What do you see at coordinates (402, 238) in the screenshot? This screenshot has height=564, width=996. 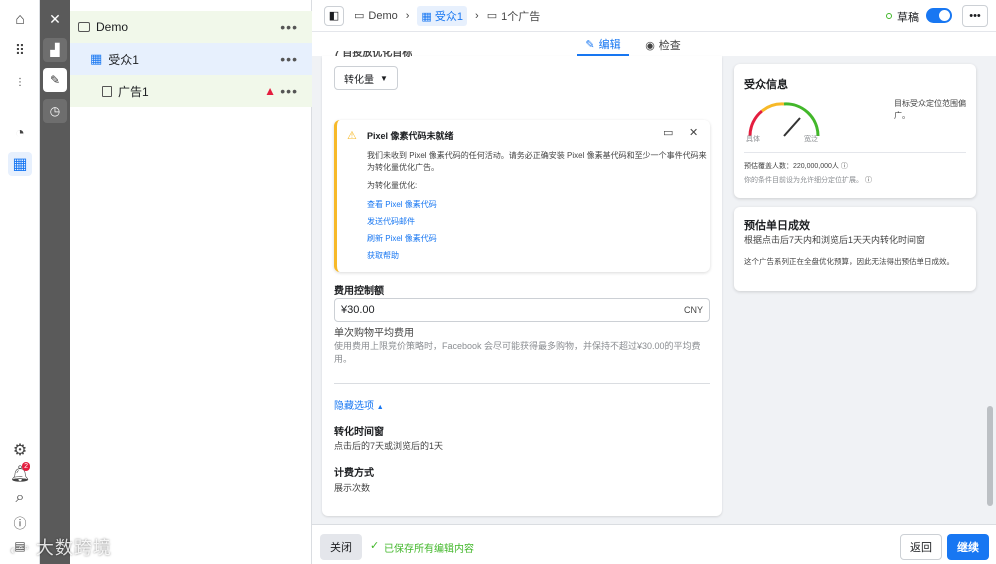 I see `refresh-pixel-link: 刷新 Pixel 像素代码` at bounding box center [402, 238].